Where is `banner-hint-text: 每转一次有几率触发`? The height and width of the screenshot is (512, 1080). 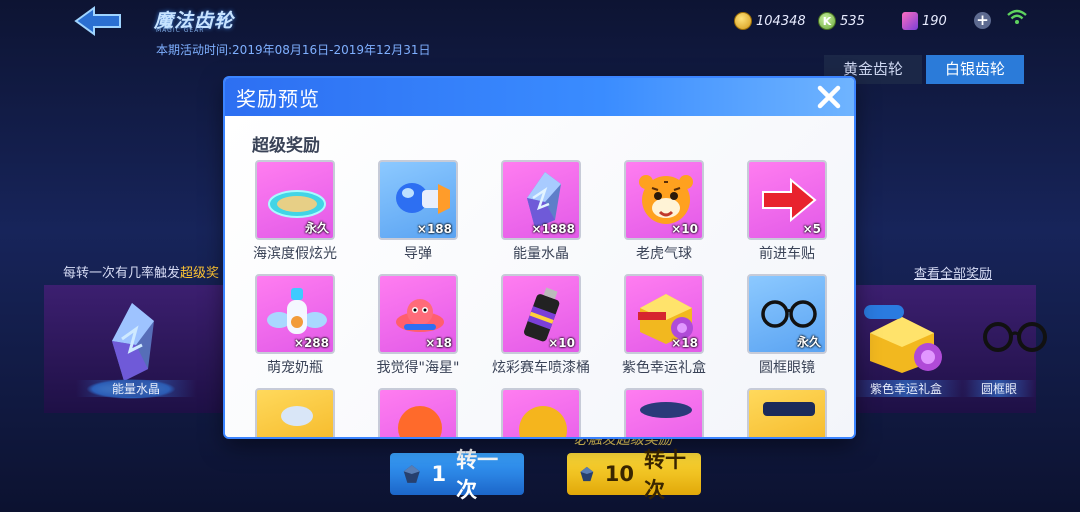
banner-hint-text: 每转一次有几率触发 is located at coordinates (122, 273).